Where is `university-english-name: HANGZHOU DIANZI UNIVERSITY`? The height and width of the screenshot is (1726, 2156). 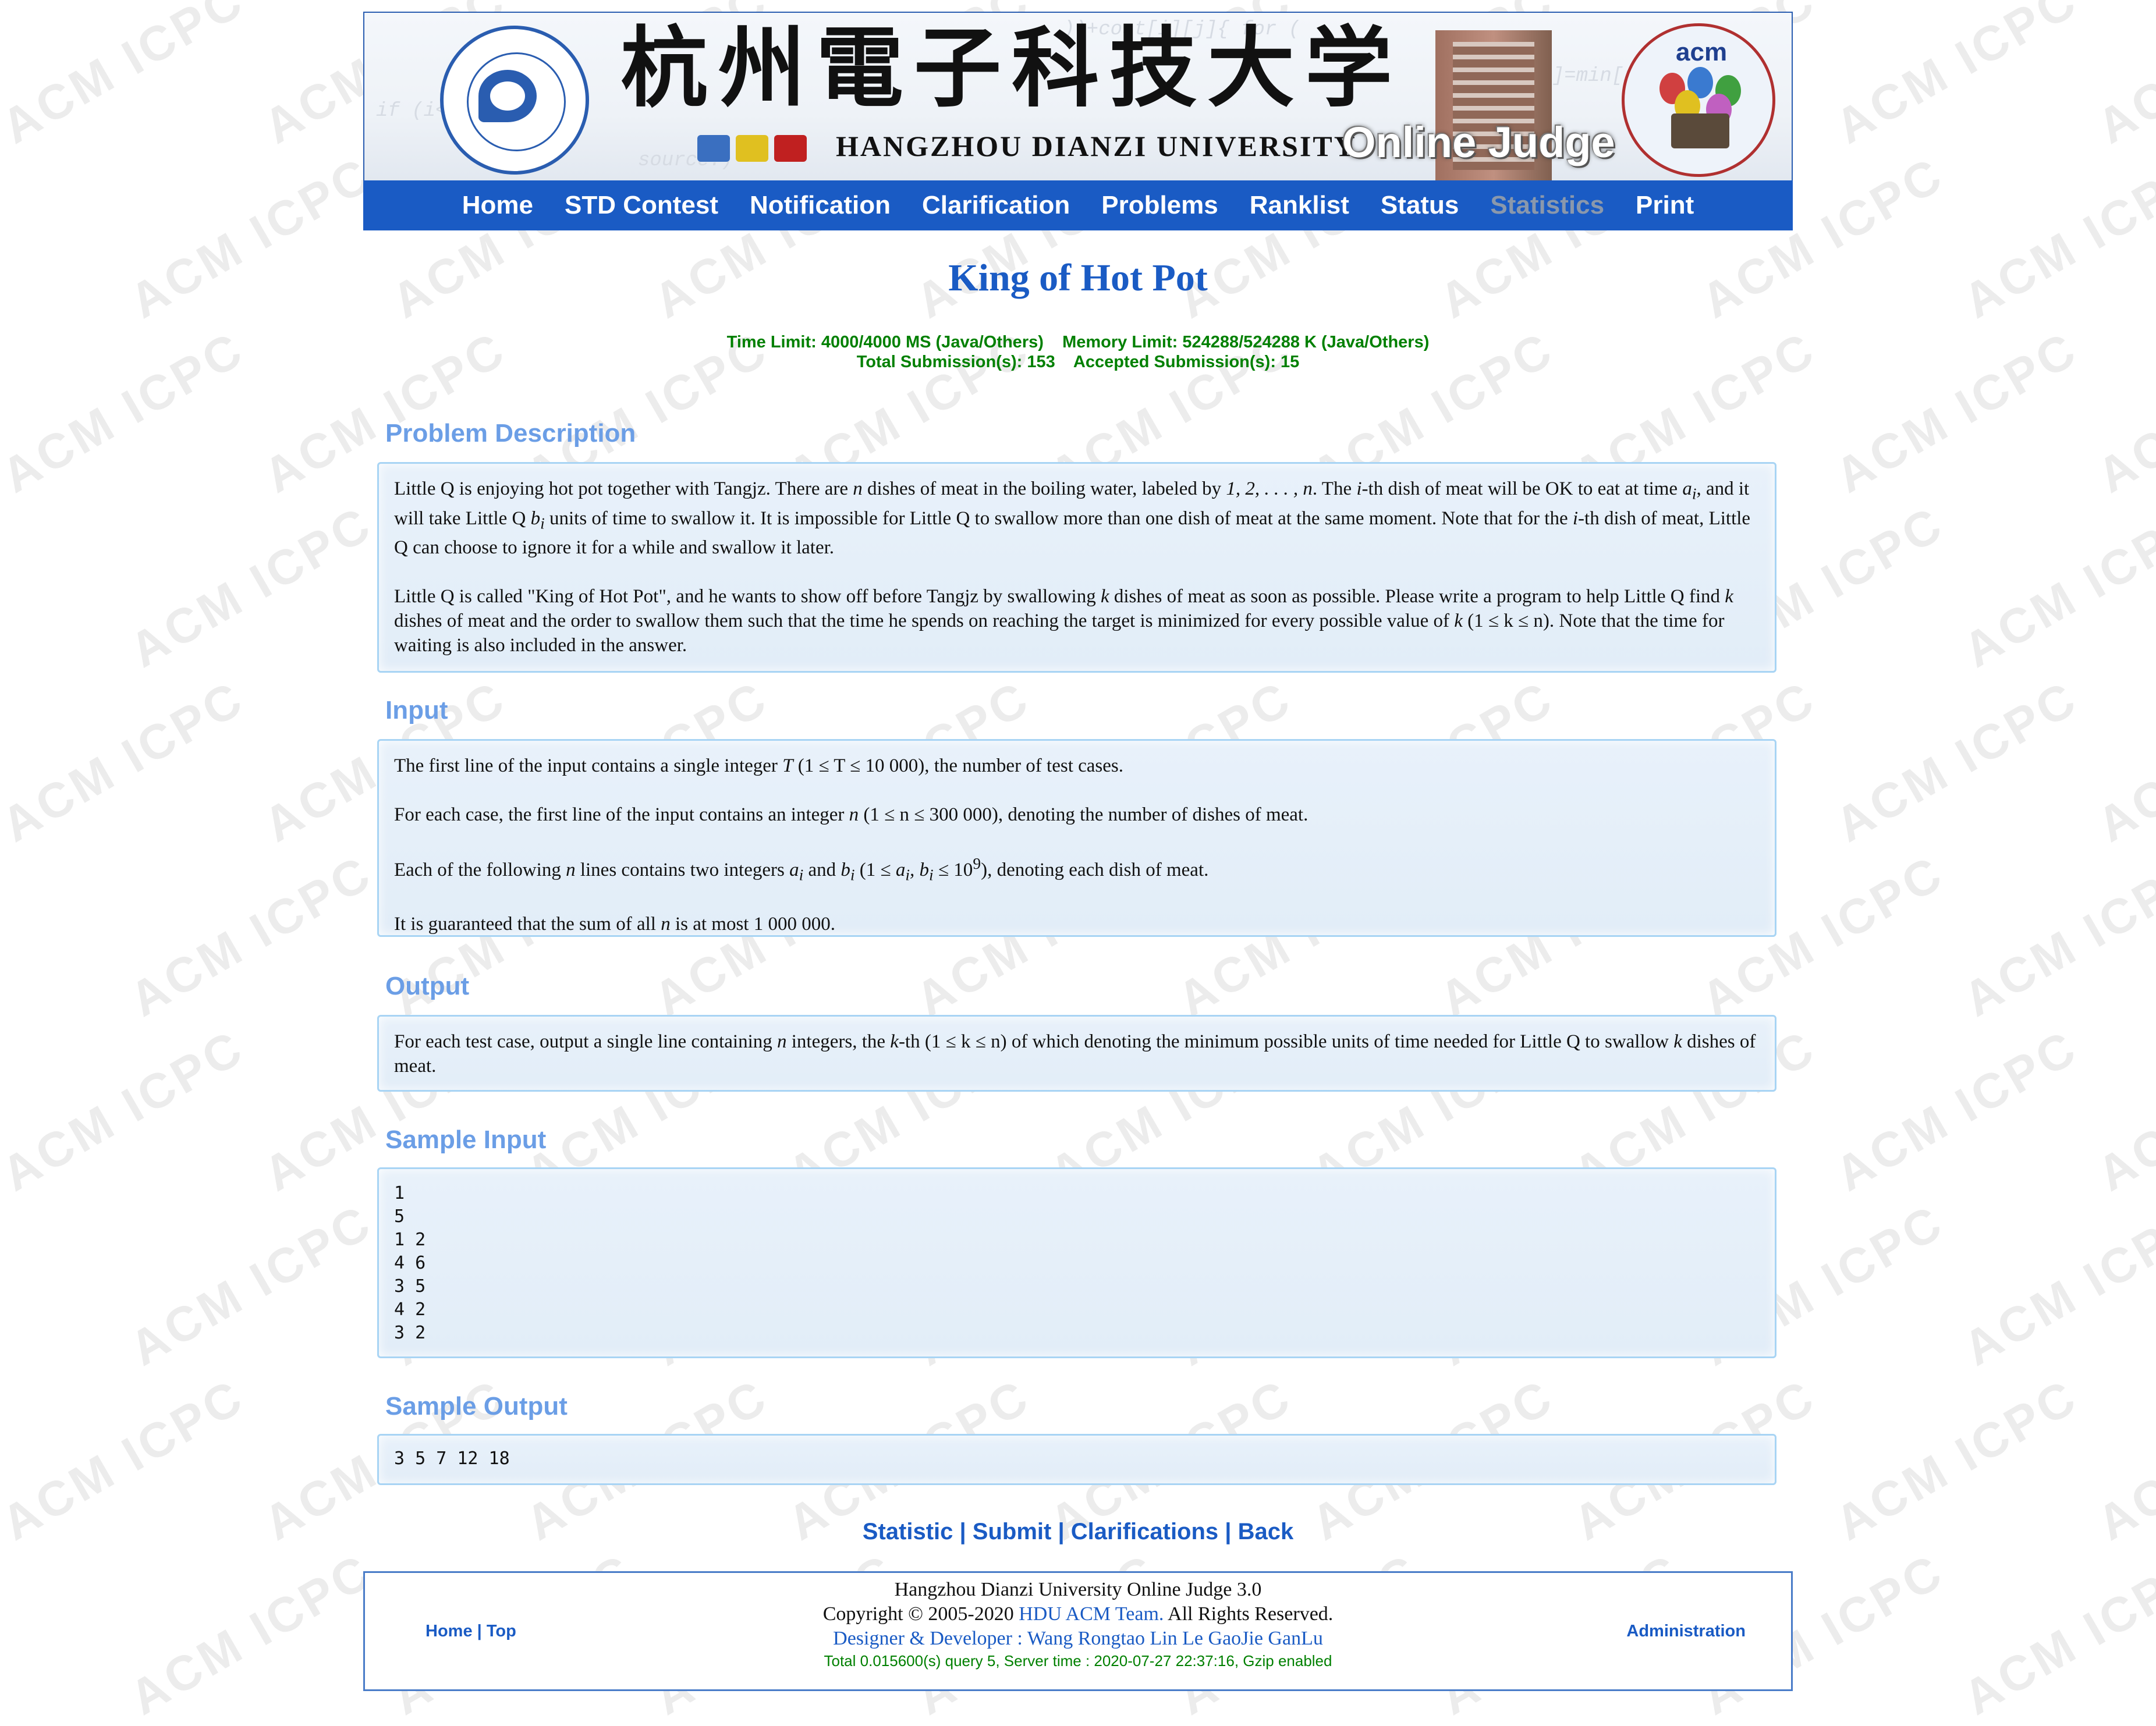
university-english-name: HANGZHOU DIANZI UNIVERSITY is located at coordinates (1096, 146).